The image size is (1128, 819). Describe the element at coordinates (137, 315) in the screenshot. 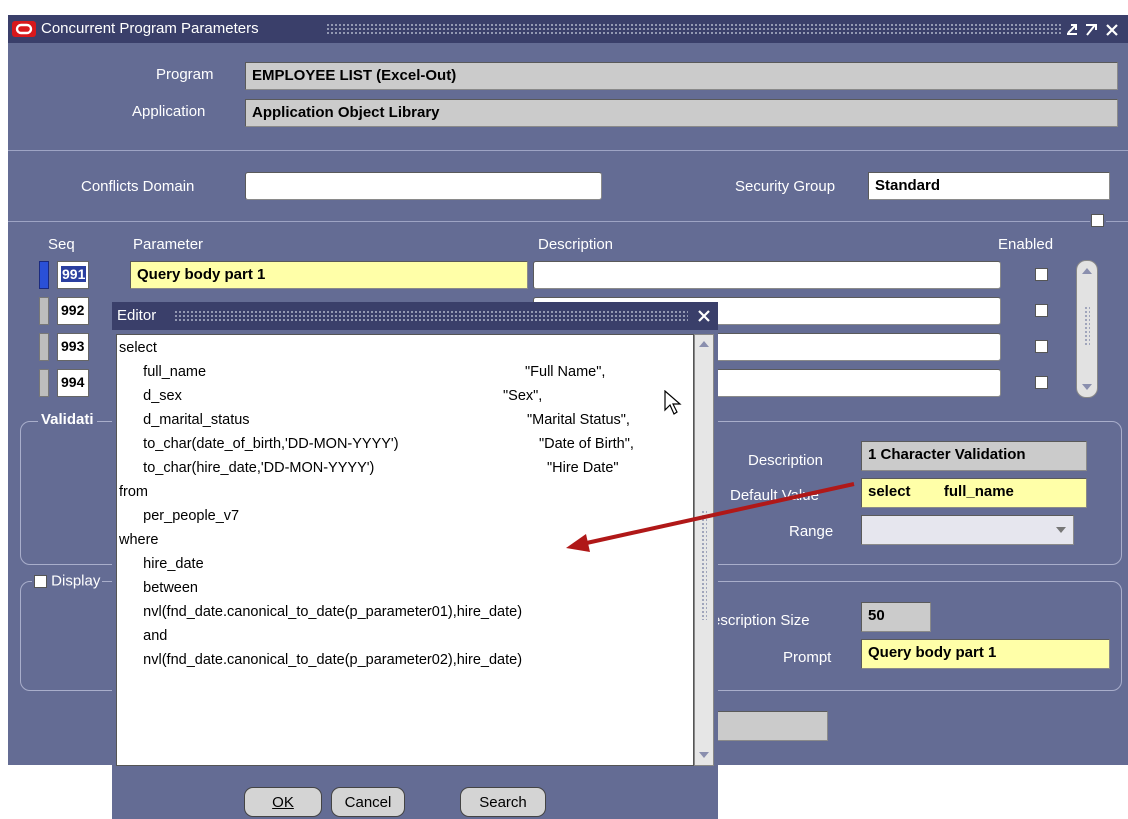

I see `editor-title: Editor` at that location.